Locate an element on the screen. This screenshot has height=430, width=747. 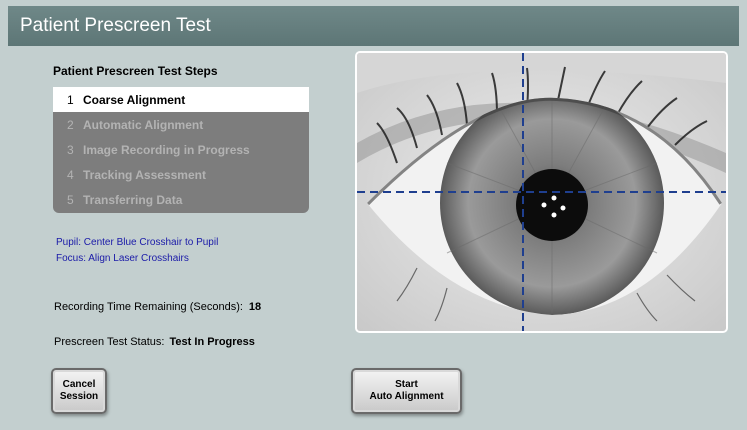
cancel-session-button: Cancel Session is located at coordinates (79, 391).